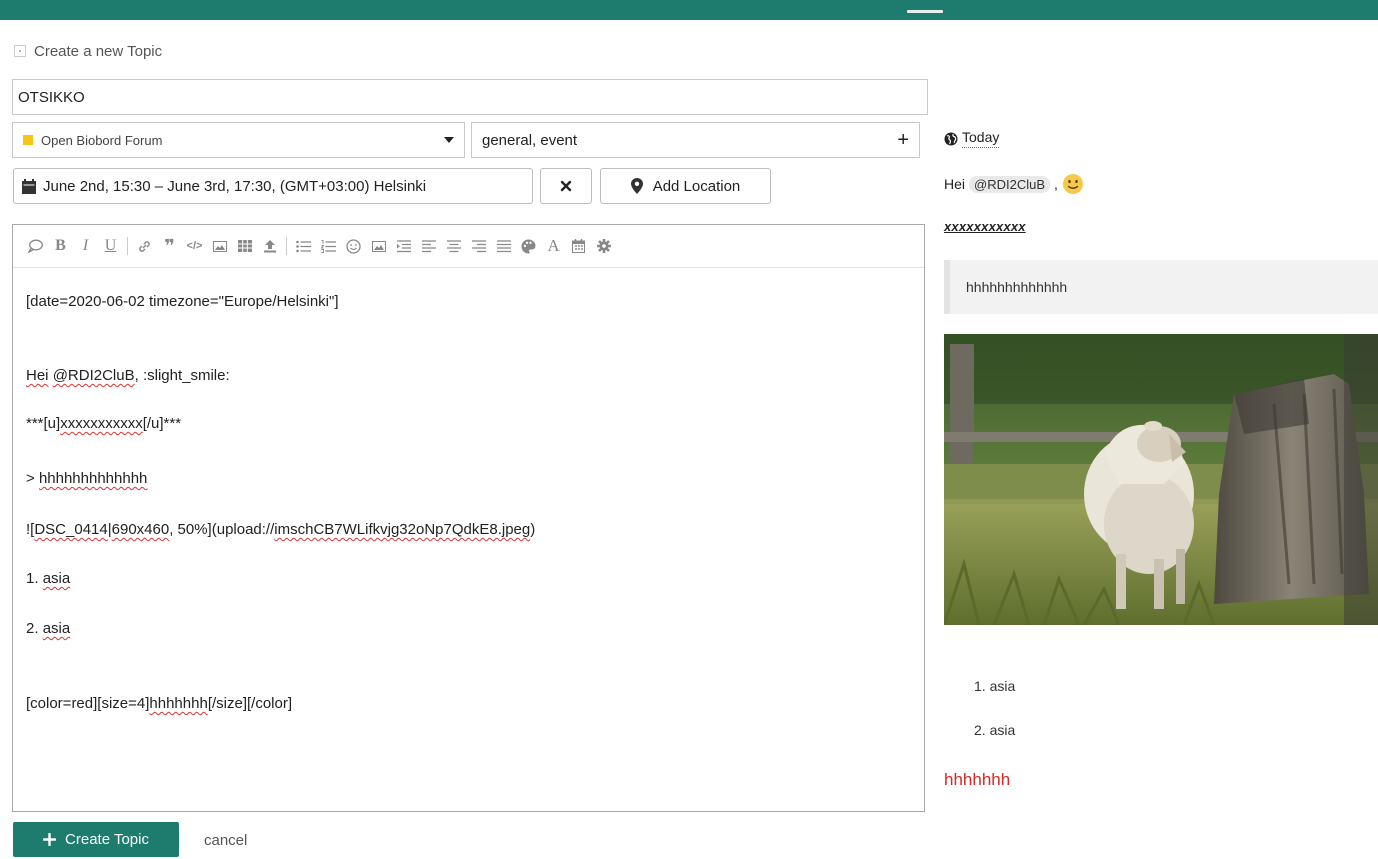  I want to click on table-icon, so click(244, 246).